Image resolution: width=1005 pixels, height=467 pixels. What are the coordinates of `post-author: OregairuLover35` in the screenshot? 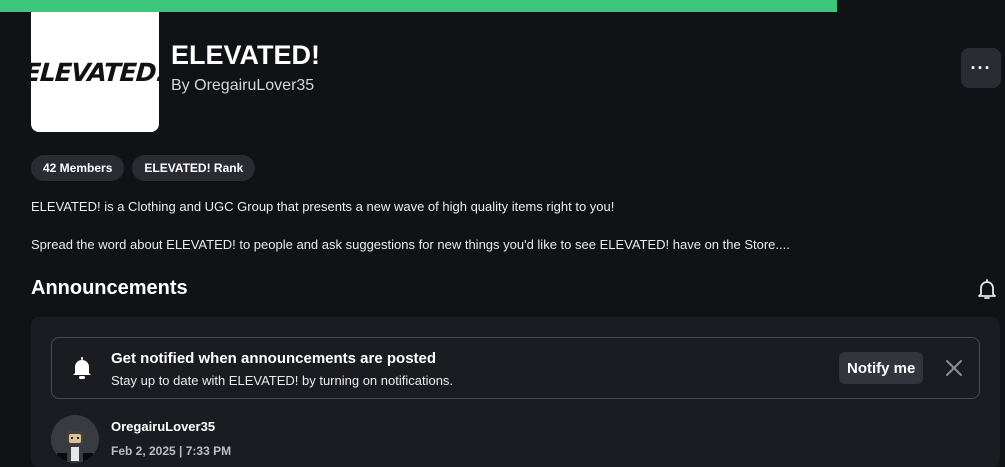 It's located at (163, 426).